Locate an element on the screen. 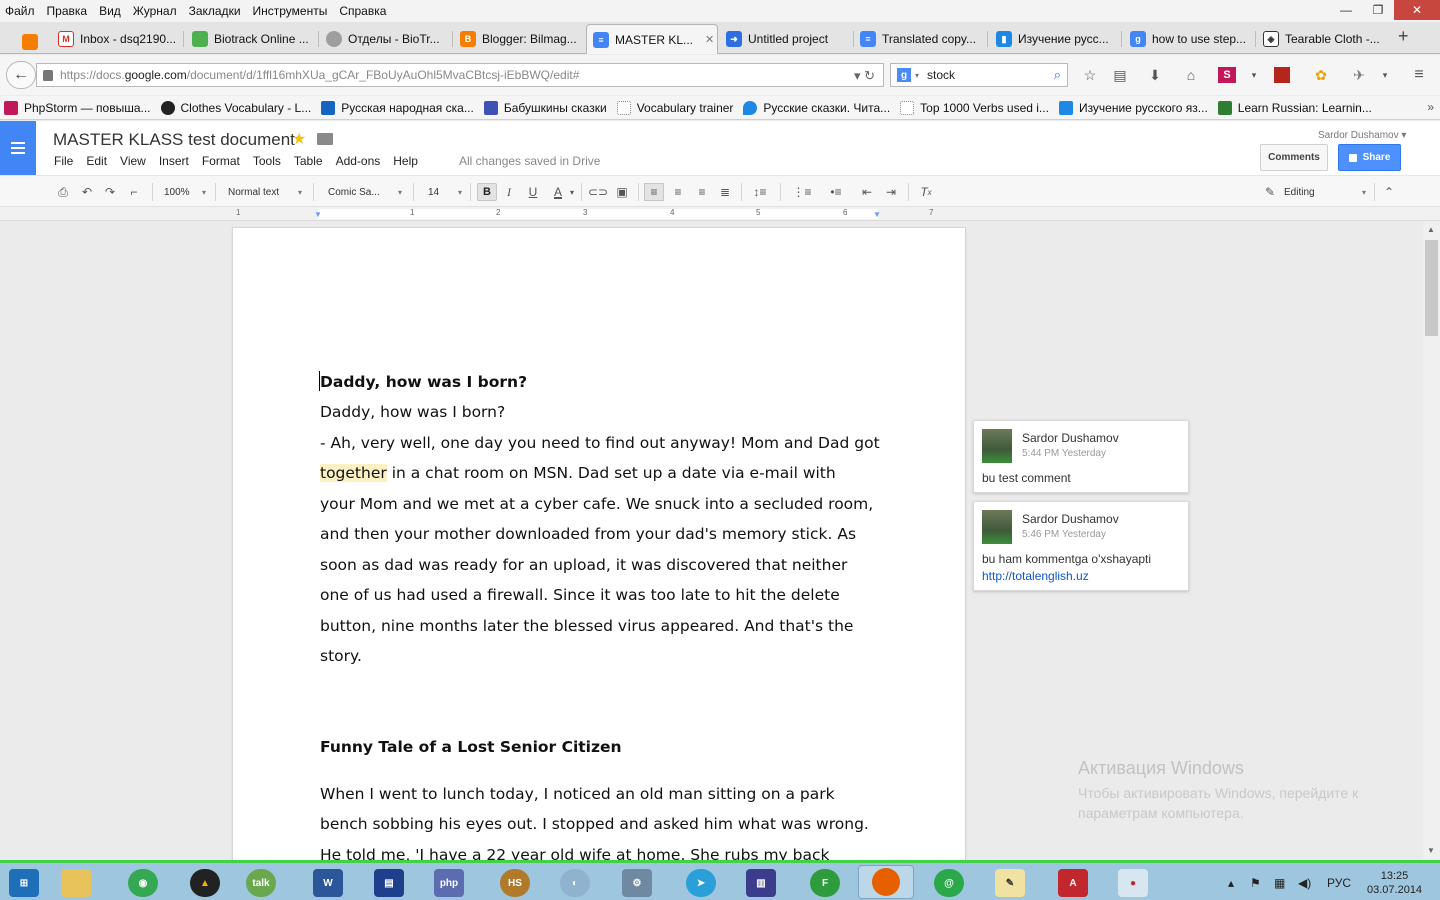 The height and width of the screenshot is (900, 1440). line-spacing-icon: ↕≡ is located at coordinates (760, 192).